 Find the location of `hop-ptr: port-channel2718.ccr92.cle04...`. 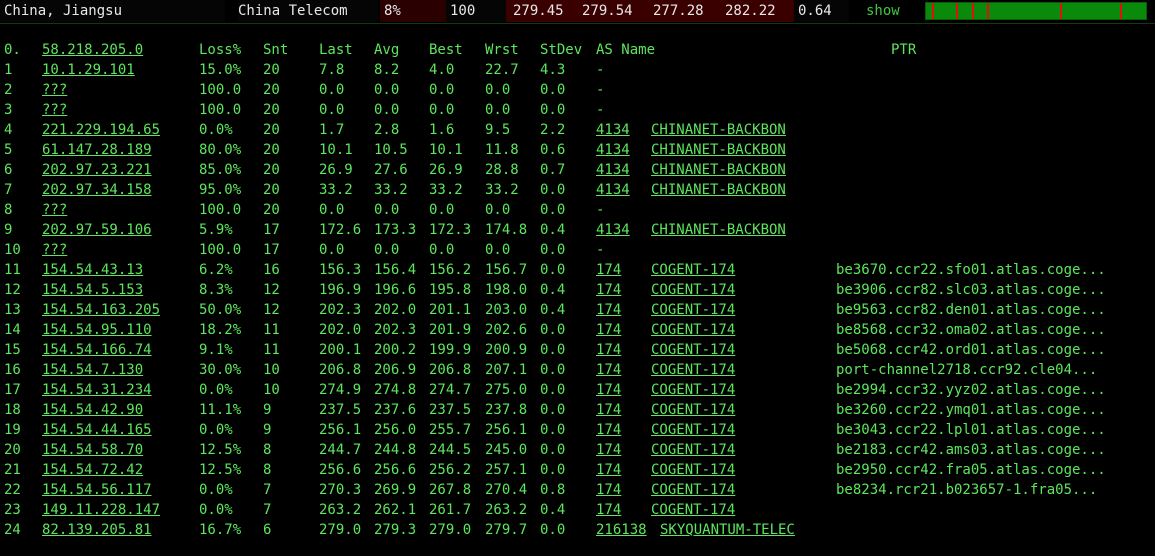

hop-ptr: port-channel2718.ccr92.cle04... is located at coordinates (967, 370).